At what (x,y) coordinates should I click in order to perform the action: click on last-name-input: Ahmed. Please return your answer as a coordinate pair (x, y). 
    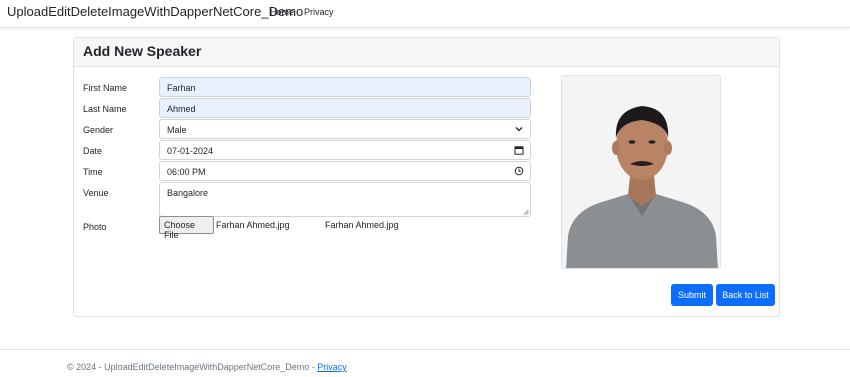
    Looking at the image, I should click on (345, 108).